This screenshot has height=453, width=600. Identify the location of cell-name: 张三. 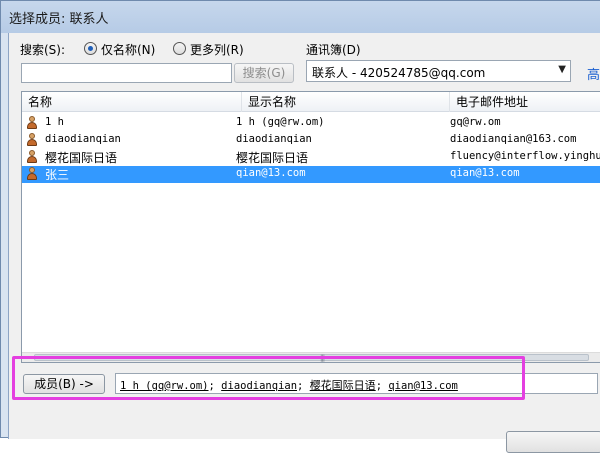
(57, 175).